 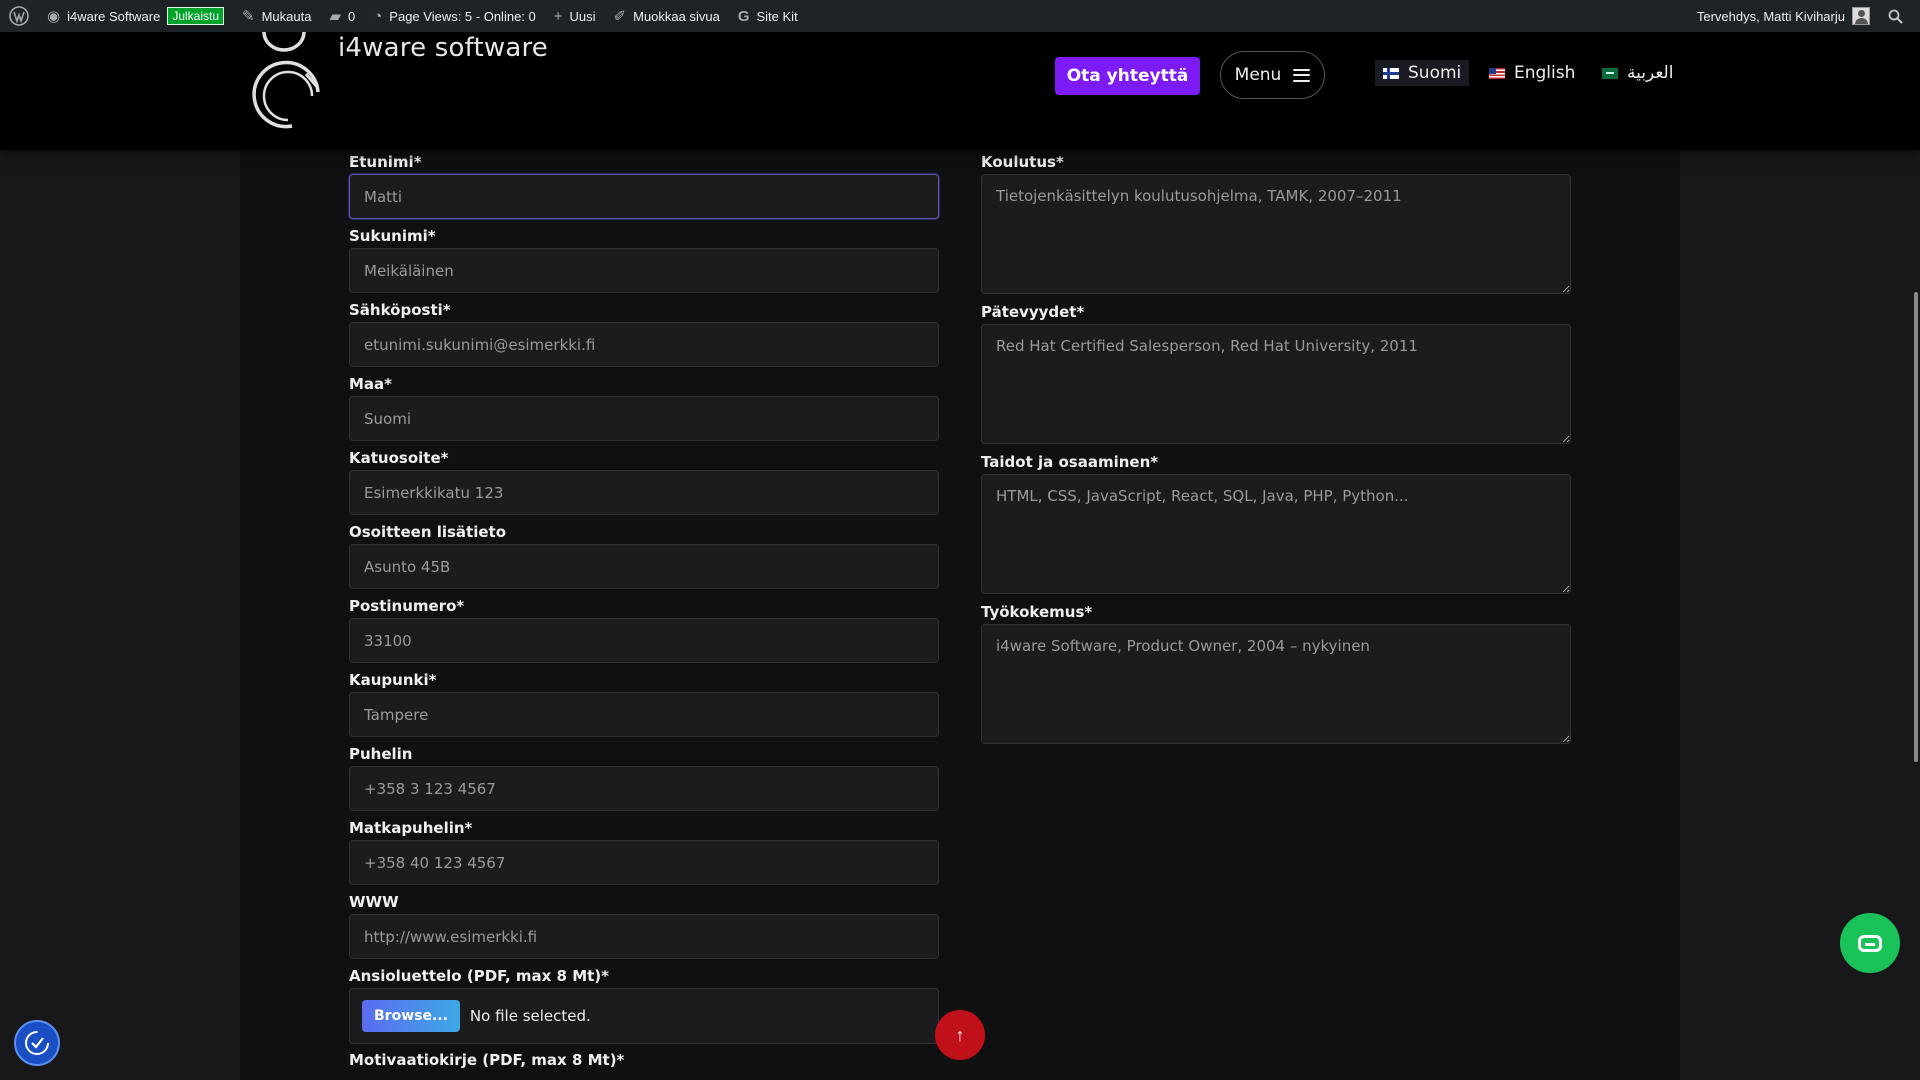 I want to click on accessibility-button, so click(x=37, y=1043).